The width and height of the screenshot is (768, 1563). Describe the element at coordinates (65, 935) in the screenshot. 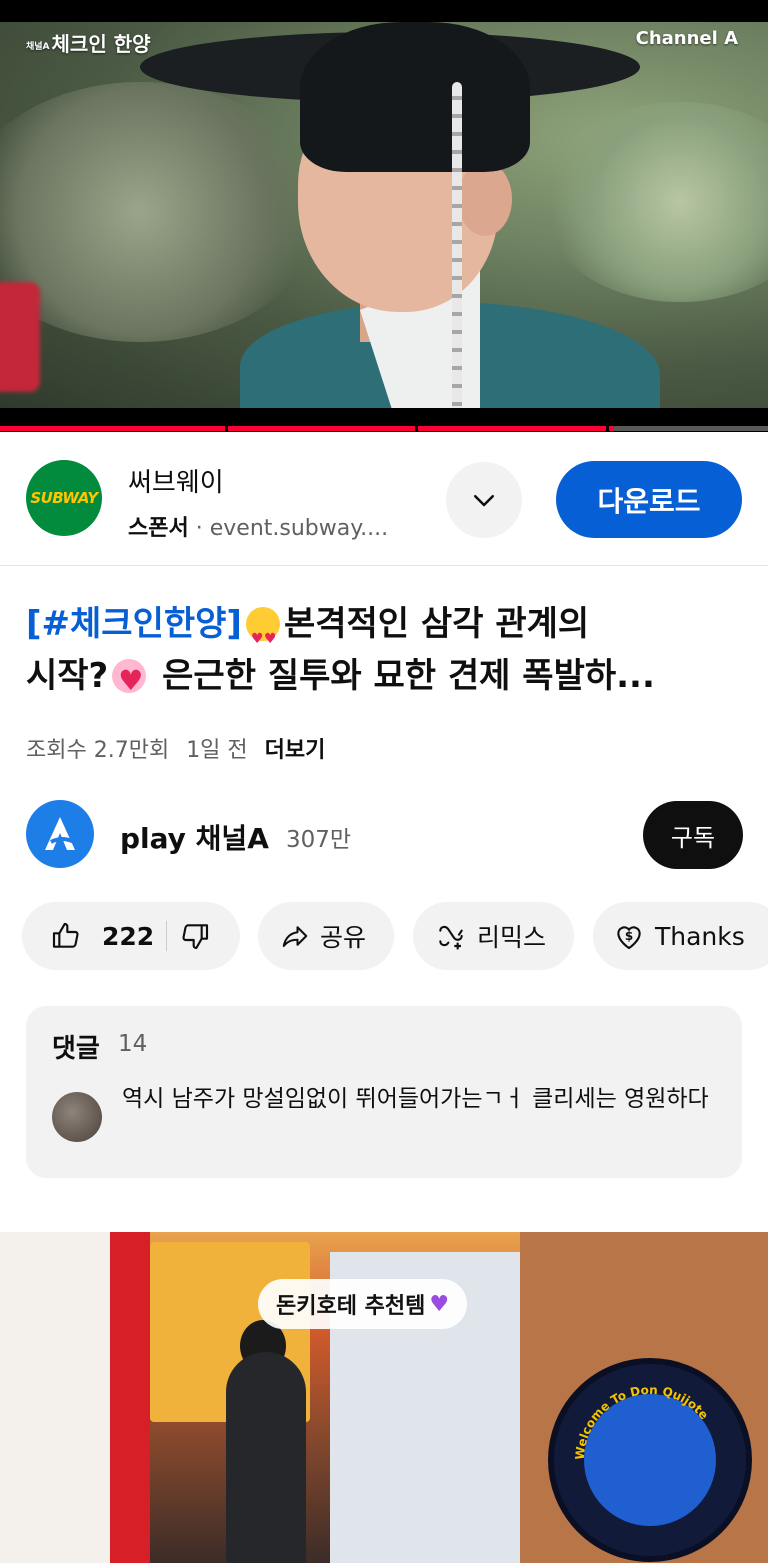

I see `thumbs-up-icon` at that location.